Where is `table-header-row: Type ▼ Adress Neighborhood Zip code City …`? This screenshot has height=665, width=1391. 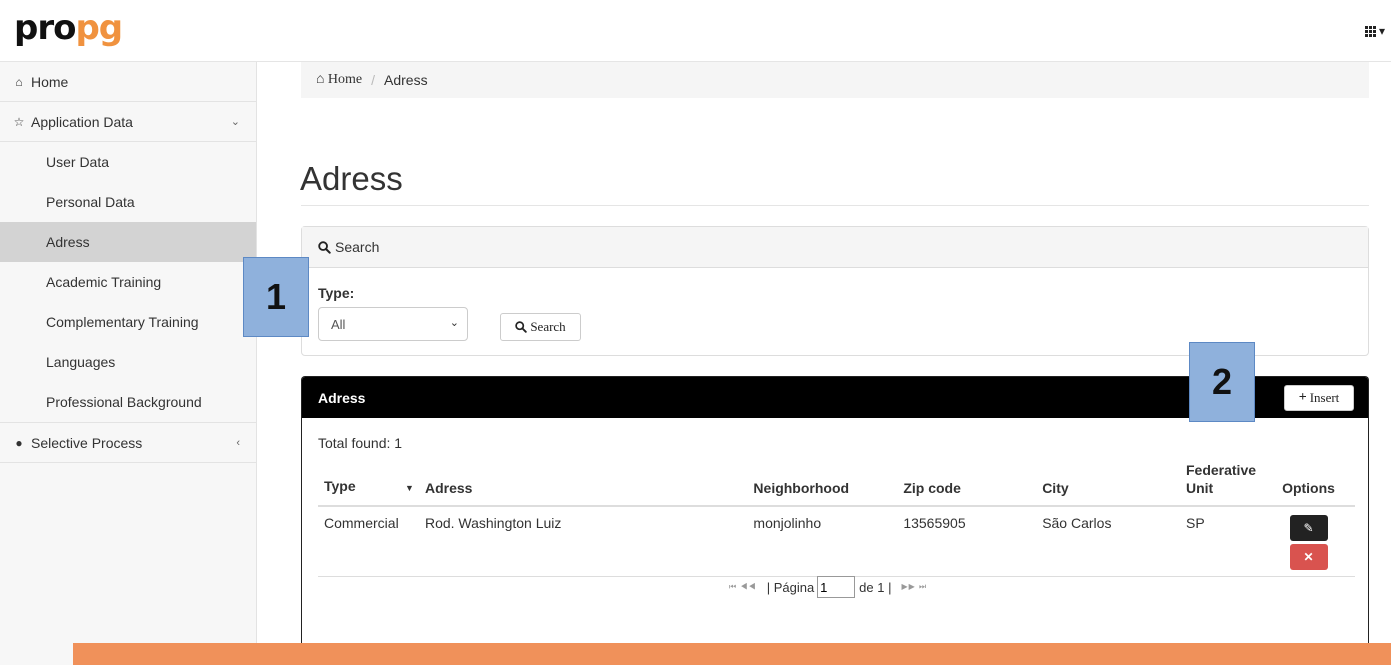
table-header-row: Type ▼ Adress Neighborhood Zip code City … is located at coordinates (836, 481).